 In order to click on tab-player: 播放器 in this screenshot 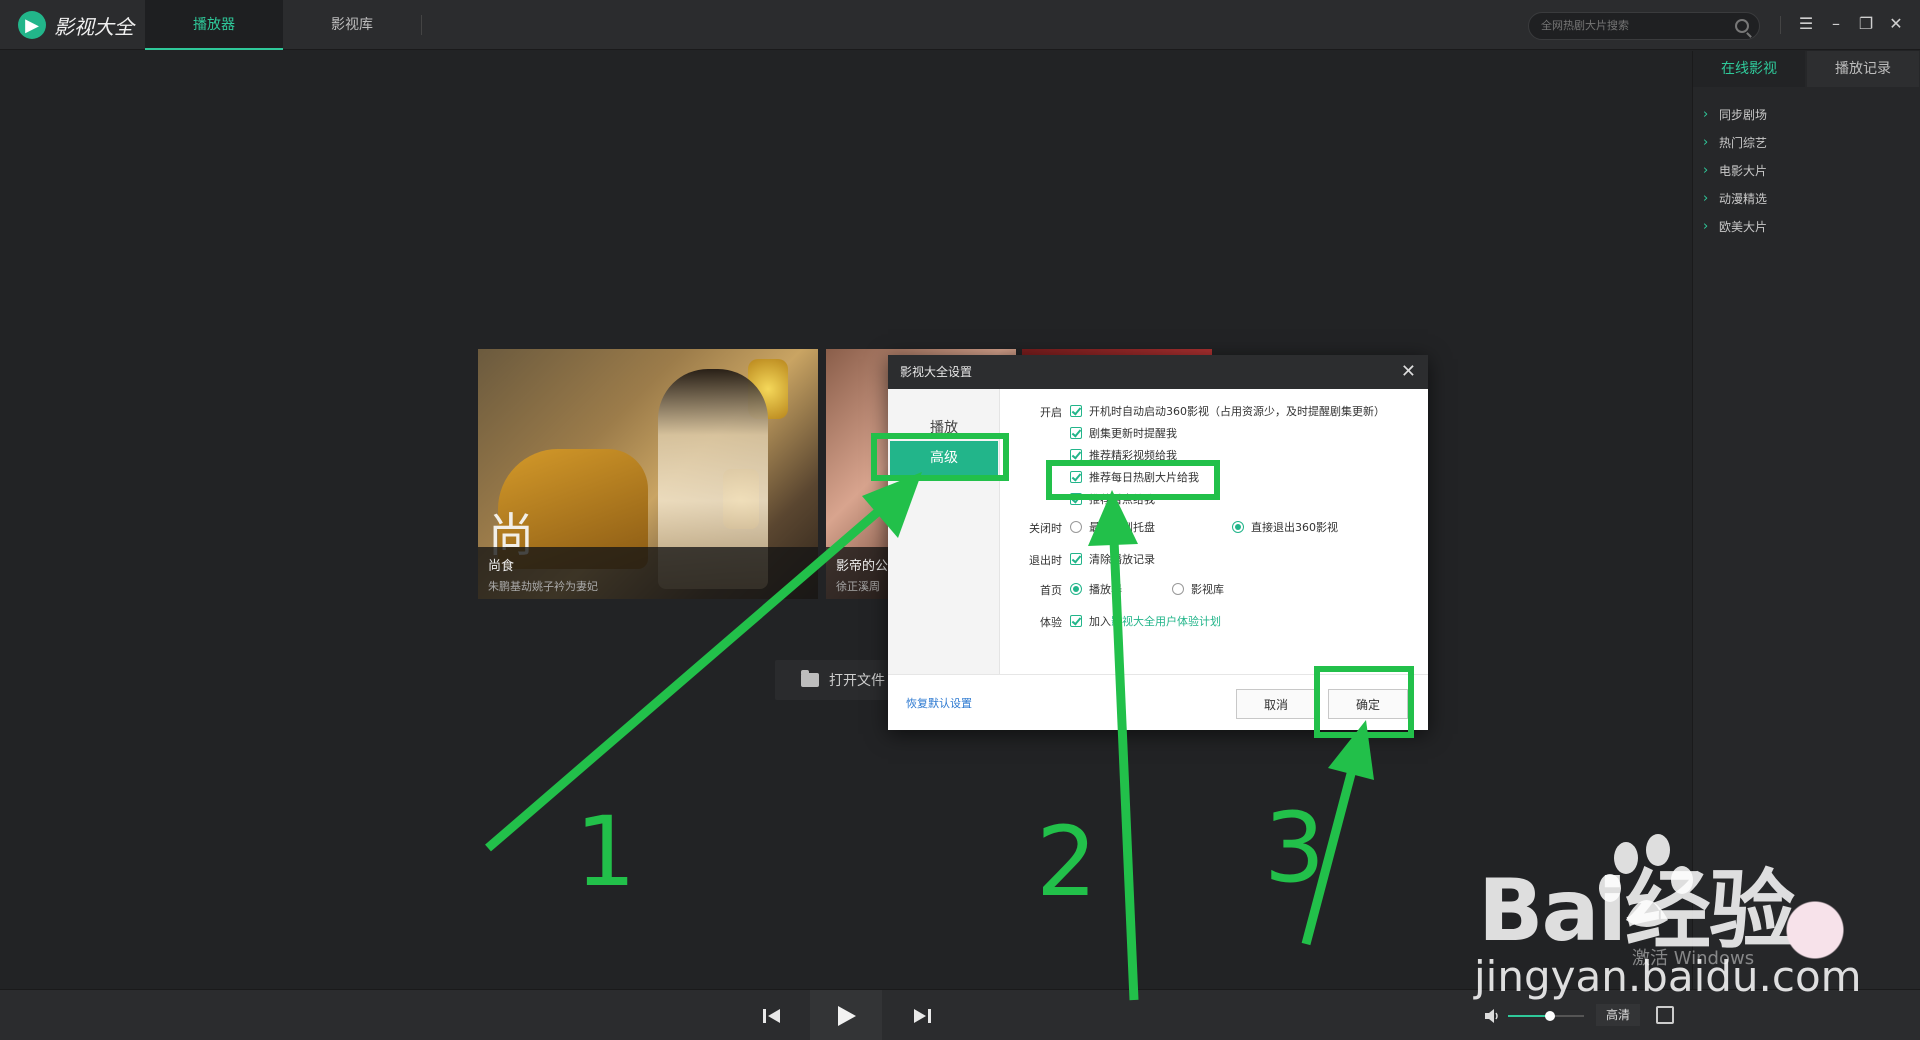, I will do `click(214, 25)`.